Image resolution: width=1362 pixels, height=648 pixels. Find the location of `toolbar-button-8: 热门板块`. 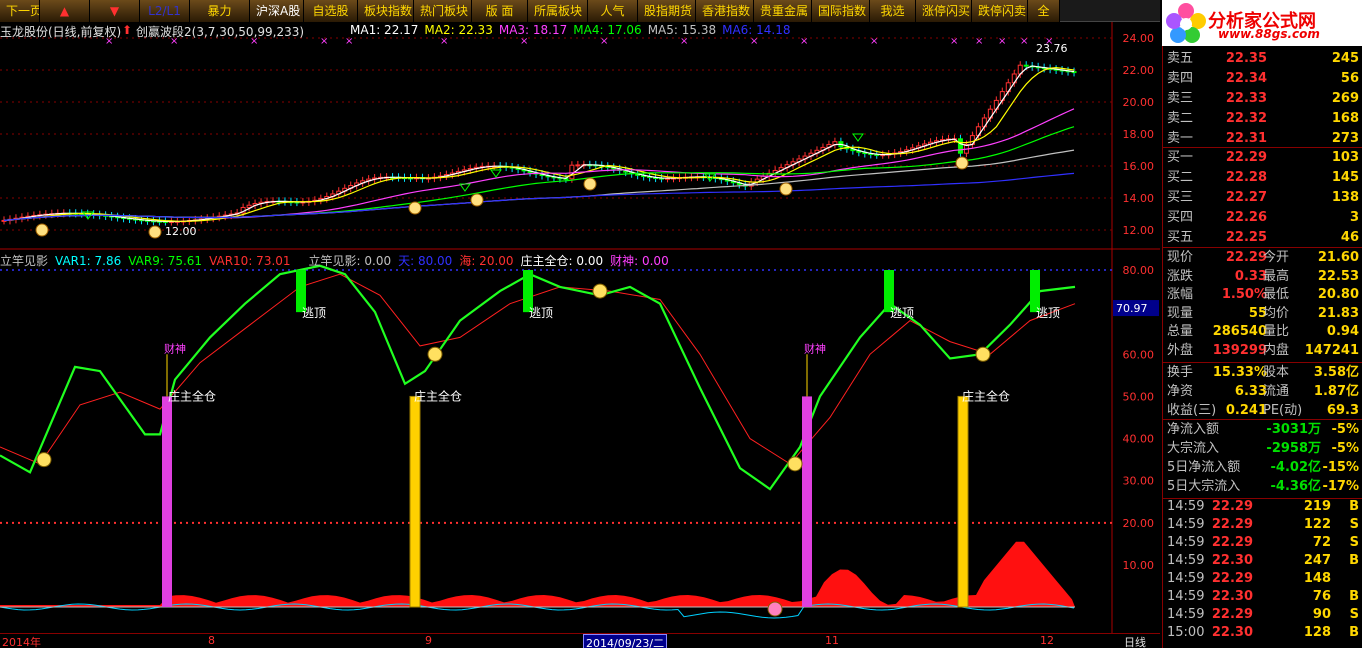

toolbar-button-8: 热门板块 is located at coordinates (443, 11).